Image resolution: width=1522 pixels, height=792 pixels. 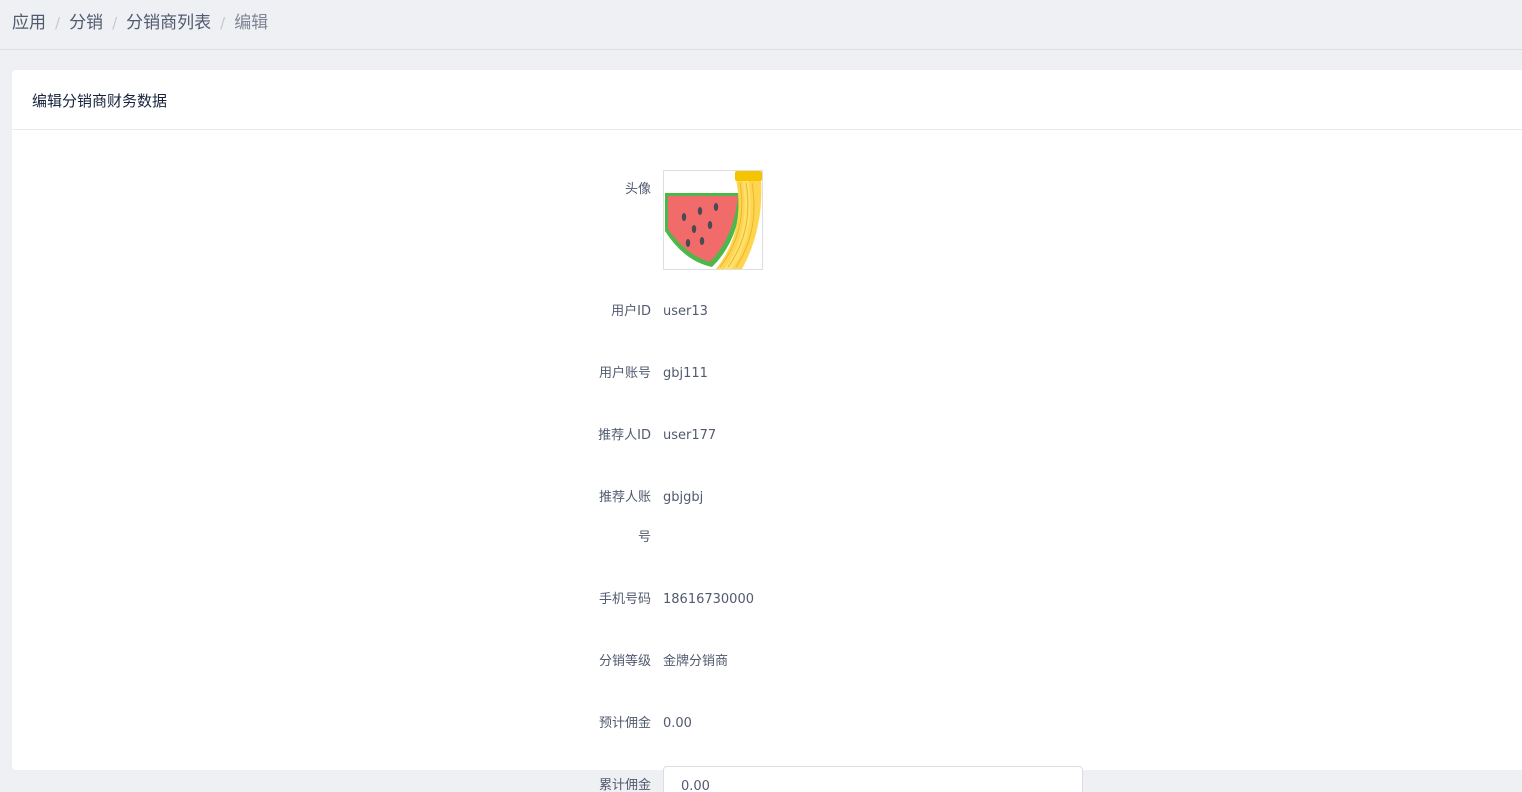 What do you see at coordinates (683, 497) in the screenshot?
I see `referrer-account-value: gbjgbj` at bounding box center [683, 497].